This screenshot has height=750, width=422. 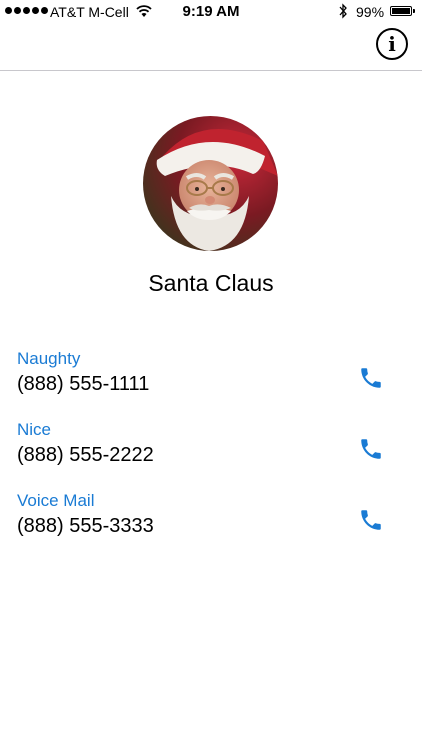 I want to click on info-button: i, so click(x=392, y=44).